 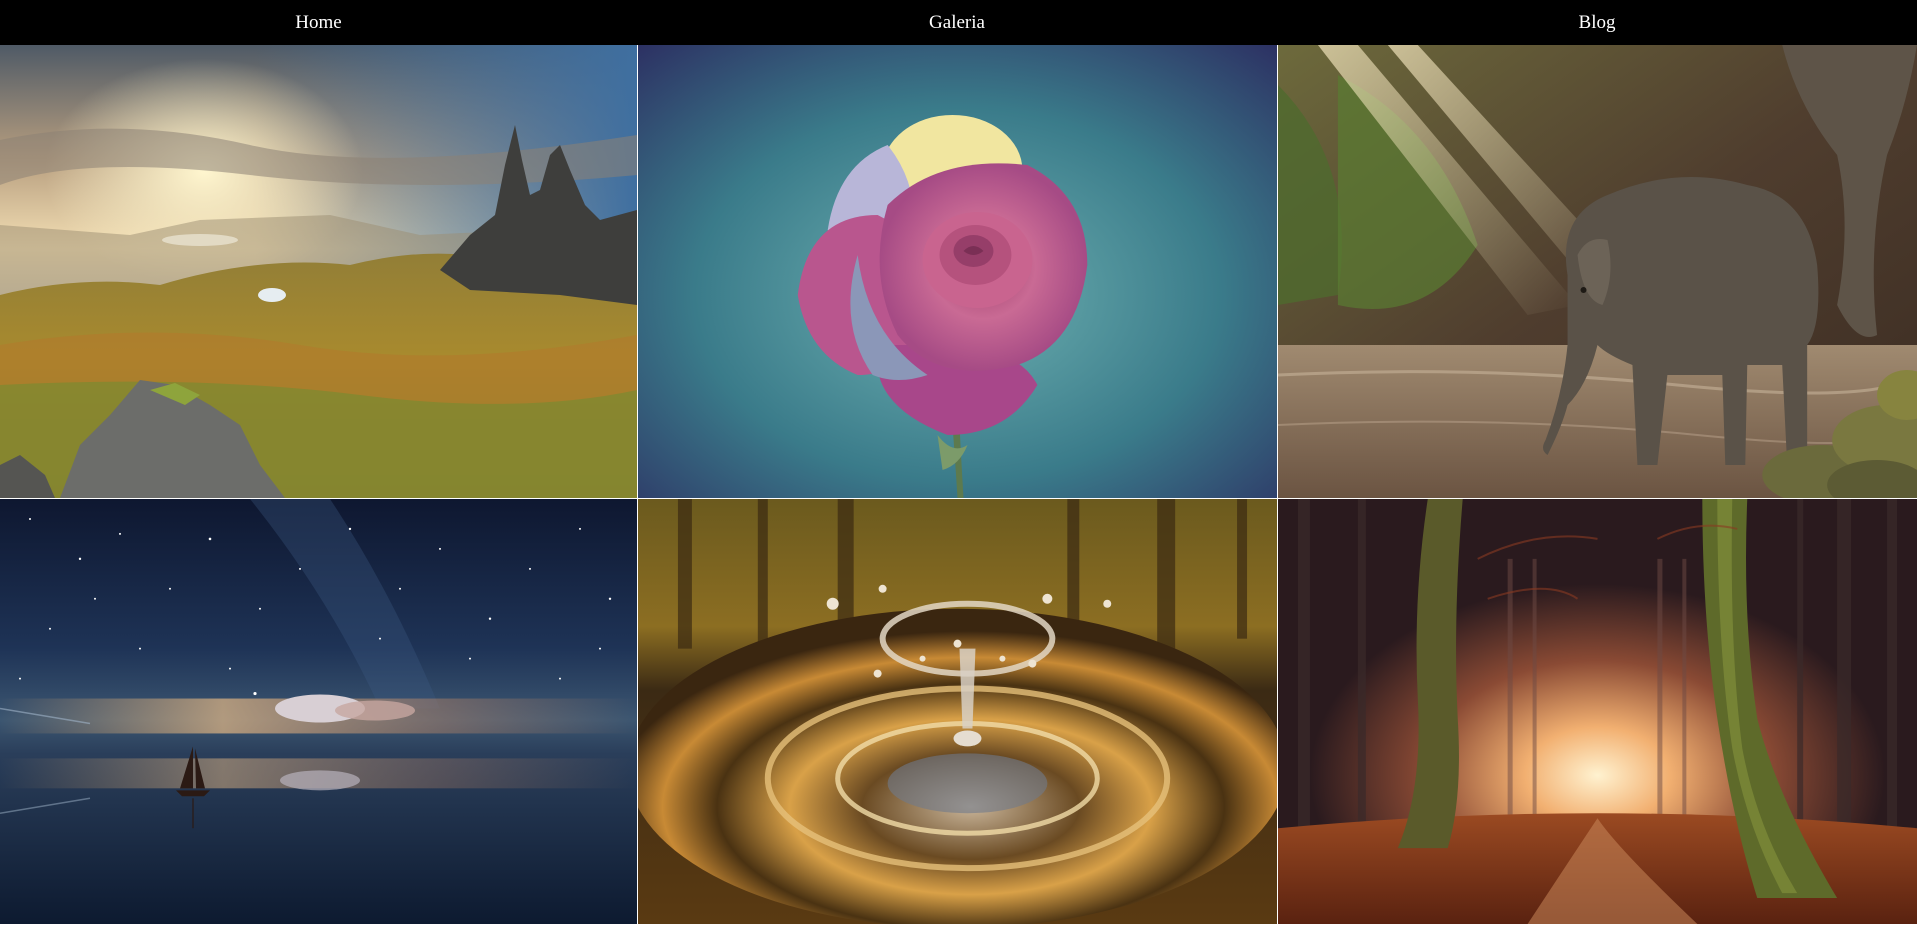 What do you see at coordinates (318, 22) in the screenshot?
I see `nav-home-link: Home` at bounding box center [318, 22].